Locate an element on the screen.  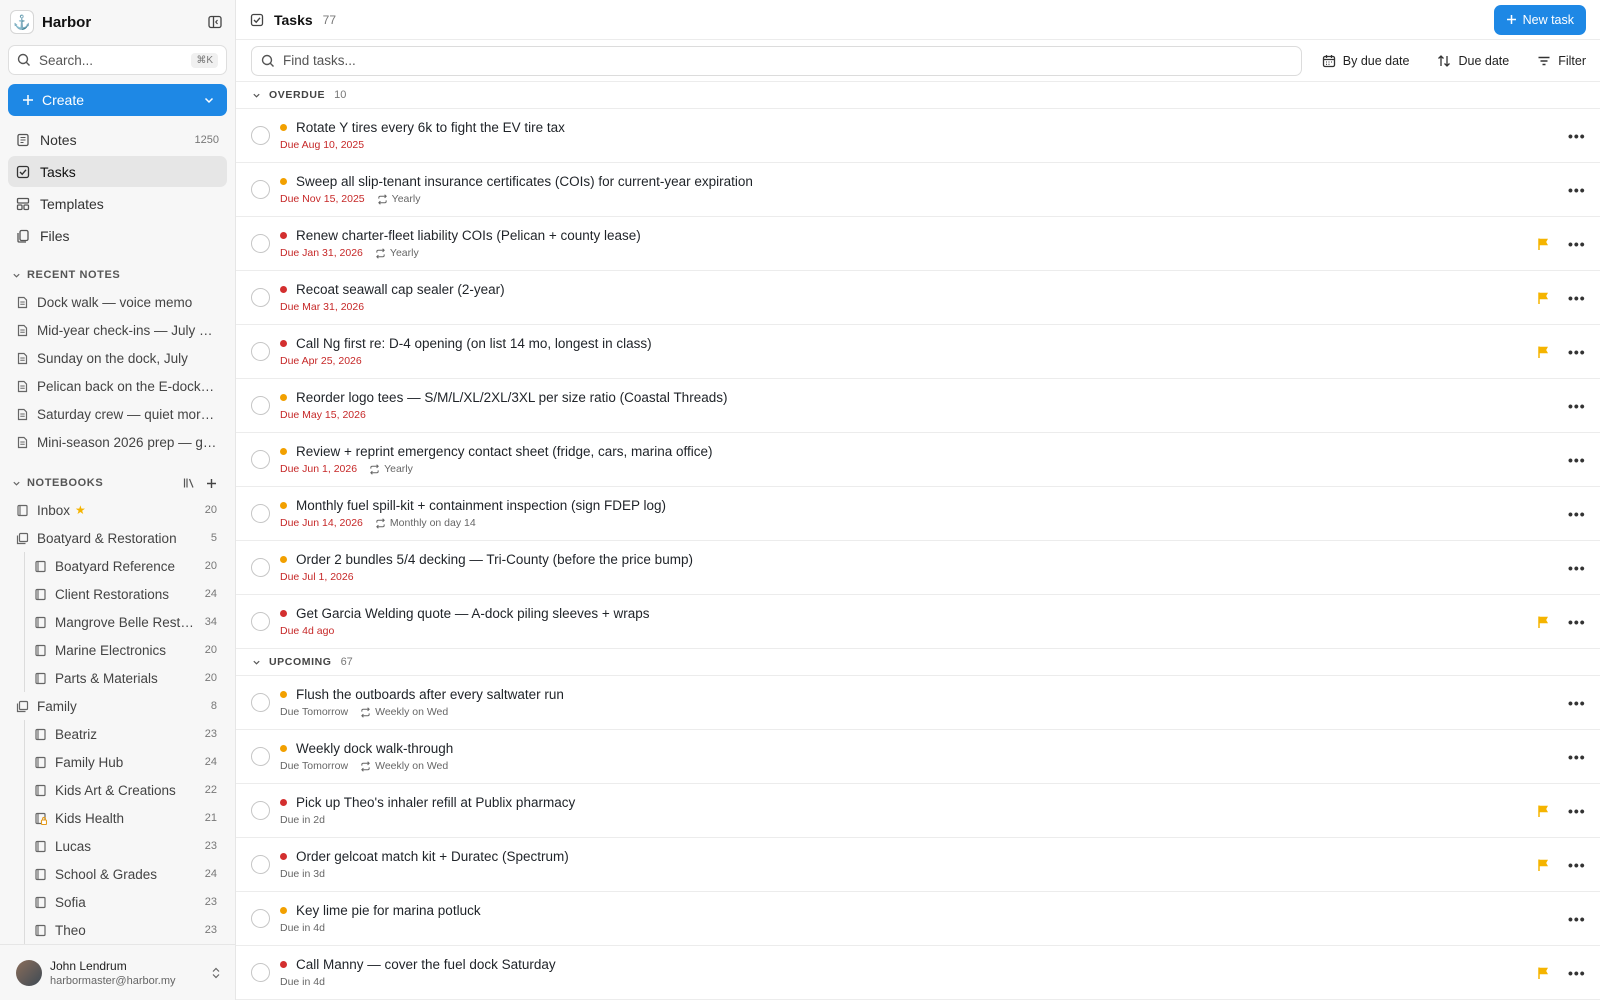
notebook-item: Family Hub 24 is located at coordinates (117, 762).